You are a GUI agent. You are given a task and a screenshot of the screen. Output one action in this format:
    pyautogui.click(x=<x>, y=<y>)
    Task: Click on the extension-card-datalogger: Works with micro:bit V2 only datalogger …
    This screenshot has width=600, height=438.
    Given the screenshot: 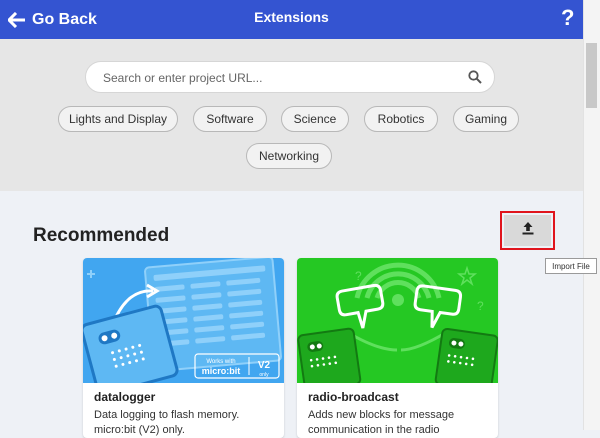 What is the action you would take?
    pyautogui.click(x=183, y=348)
    